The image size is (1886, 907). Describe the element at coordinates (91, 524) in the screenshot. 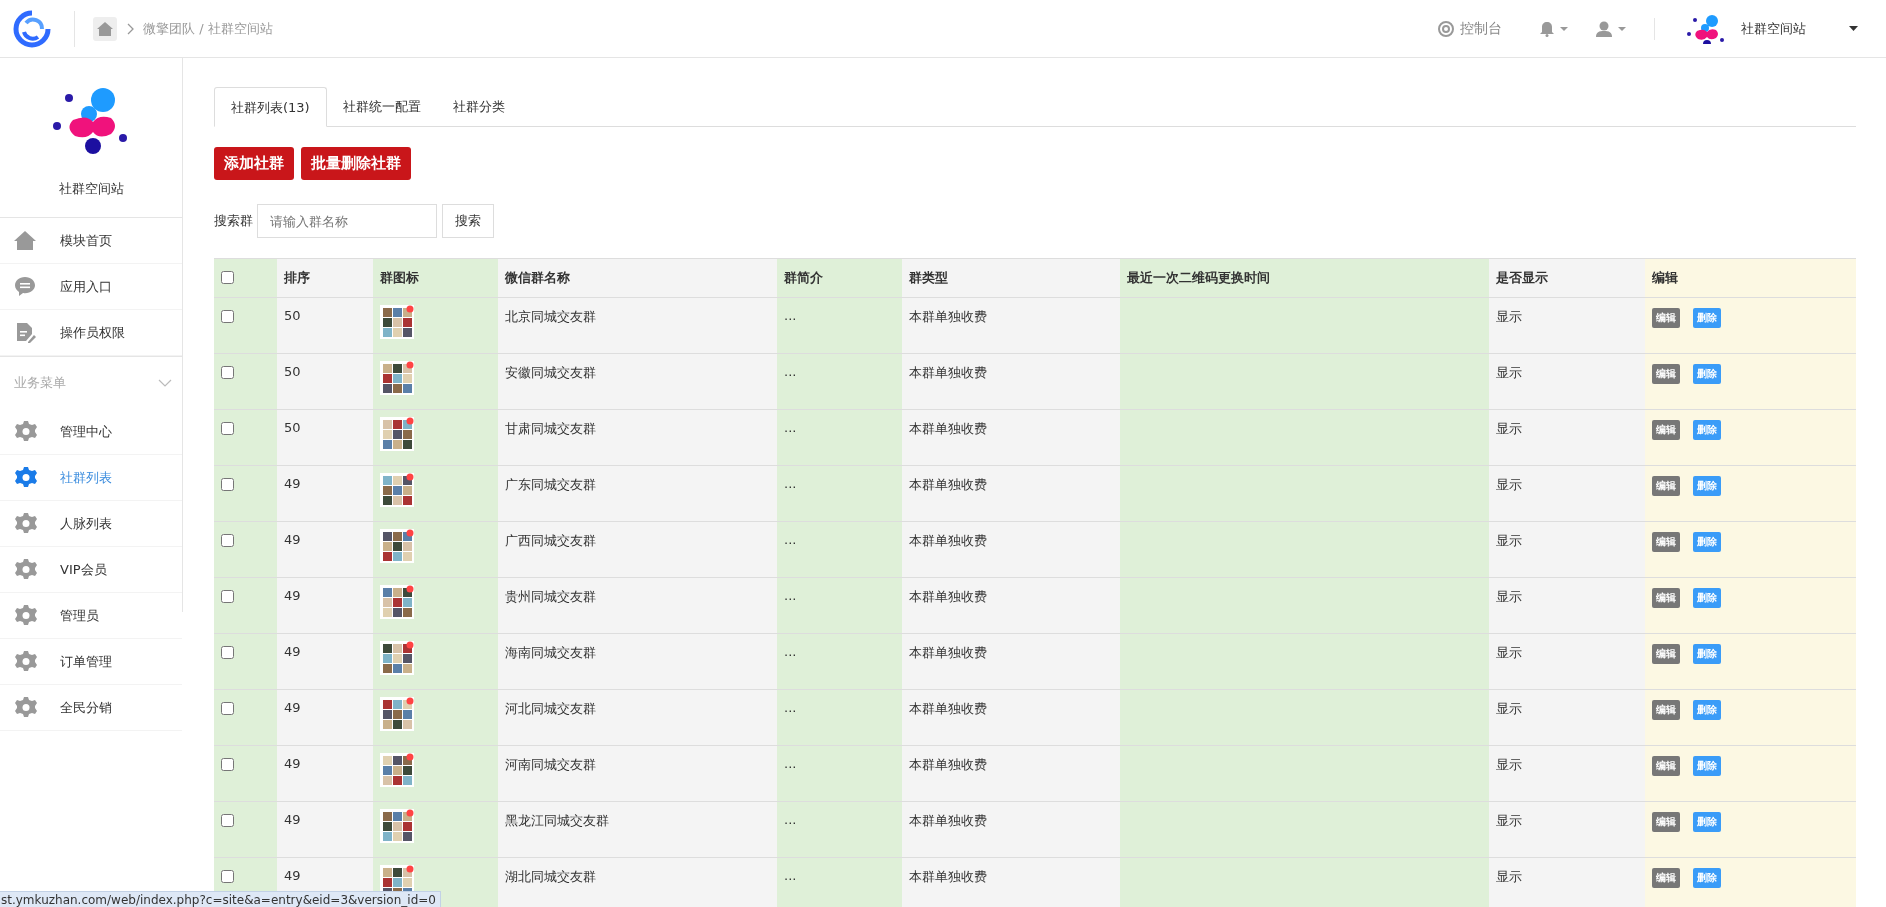

I see `sidebar-item: 人脉列表` at that location.